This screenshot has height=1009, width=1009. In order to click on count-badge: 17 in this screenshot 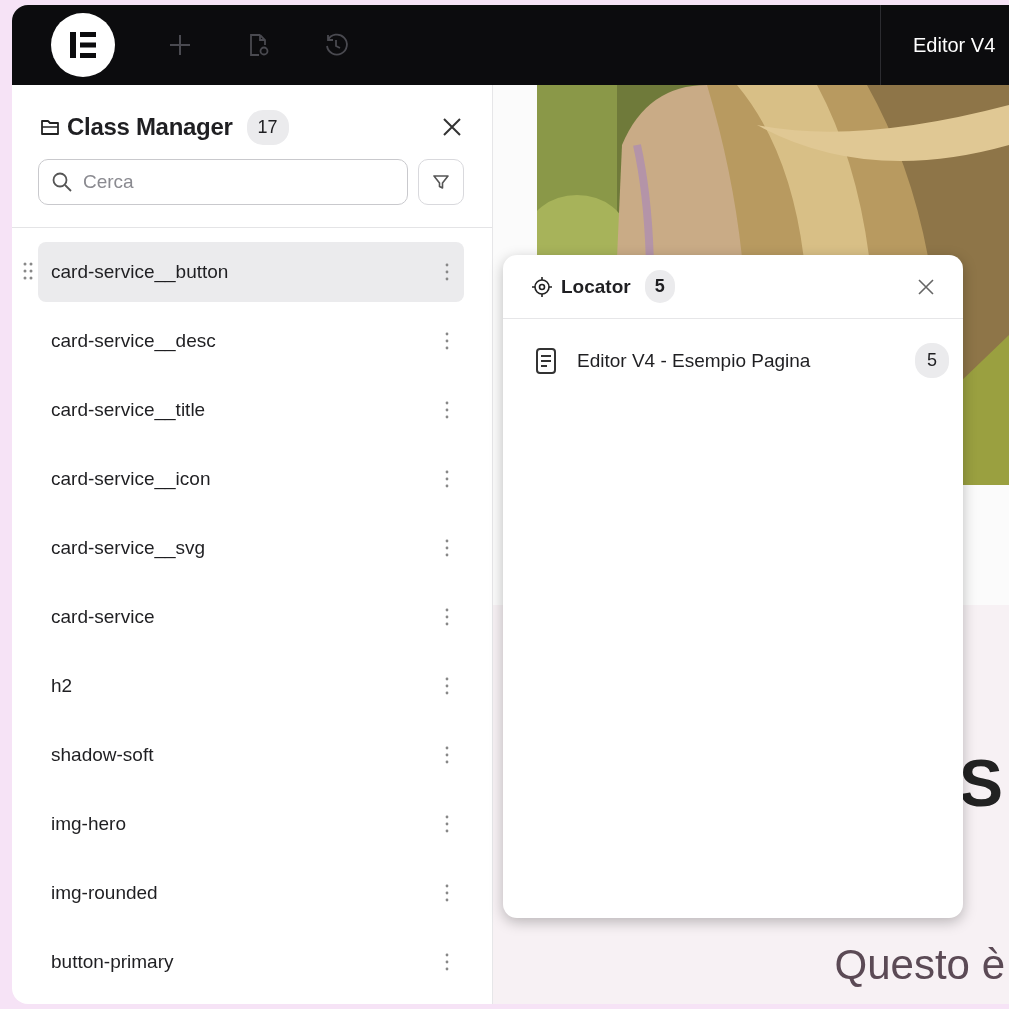, I will do `click(267, 127)`.